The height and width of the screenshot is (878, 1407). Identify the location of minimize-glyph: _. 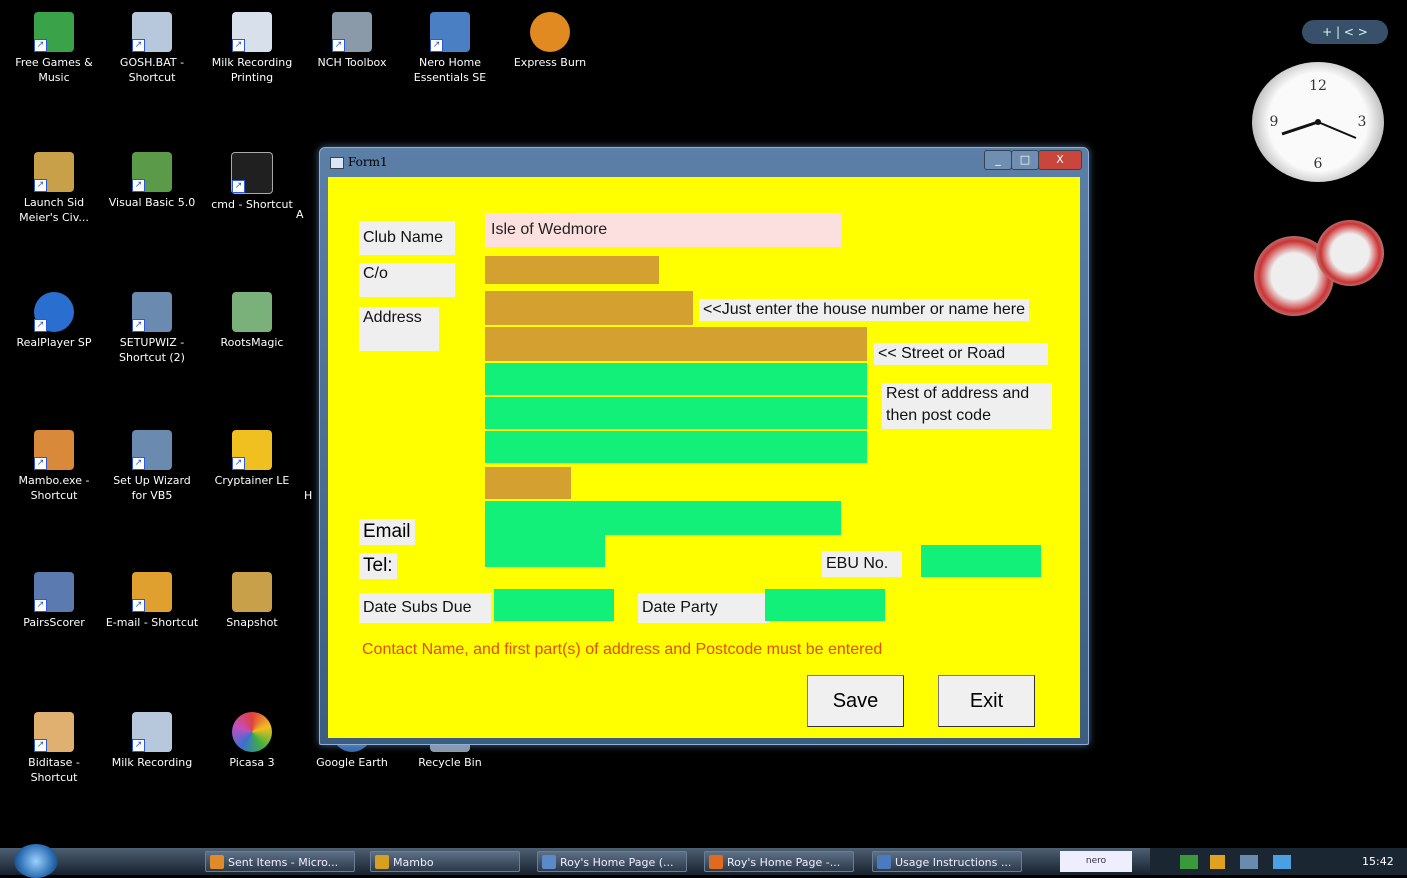
(998, 159).